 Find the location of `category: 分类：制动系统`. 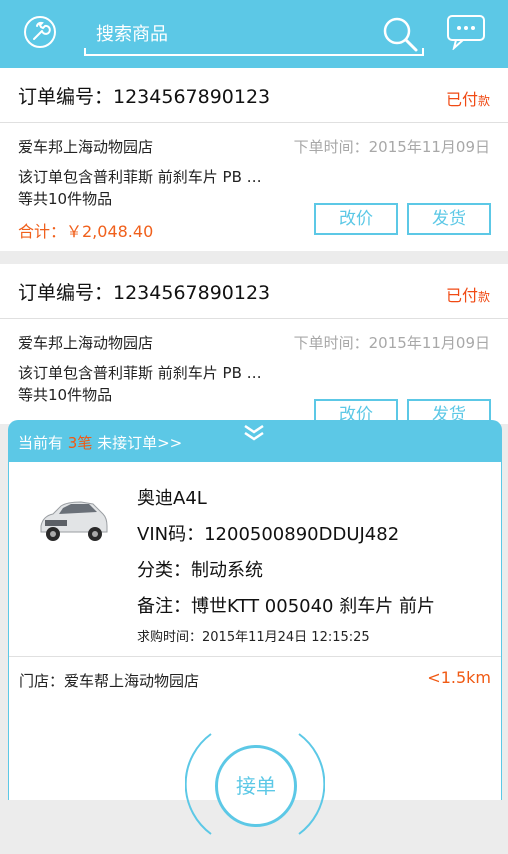

category: 分类：制动系统 is located at coordinates (200, 570).